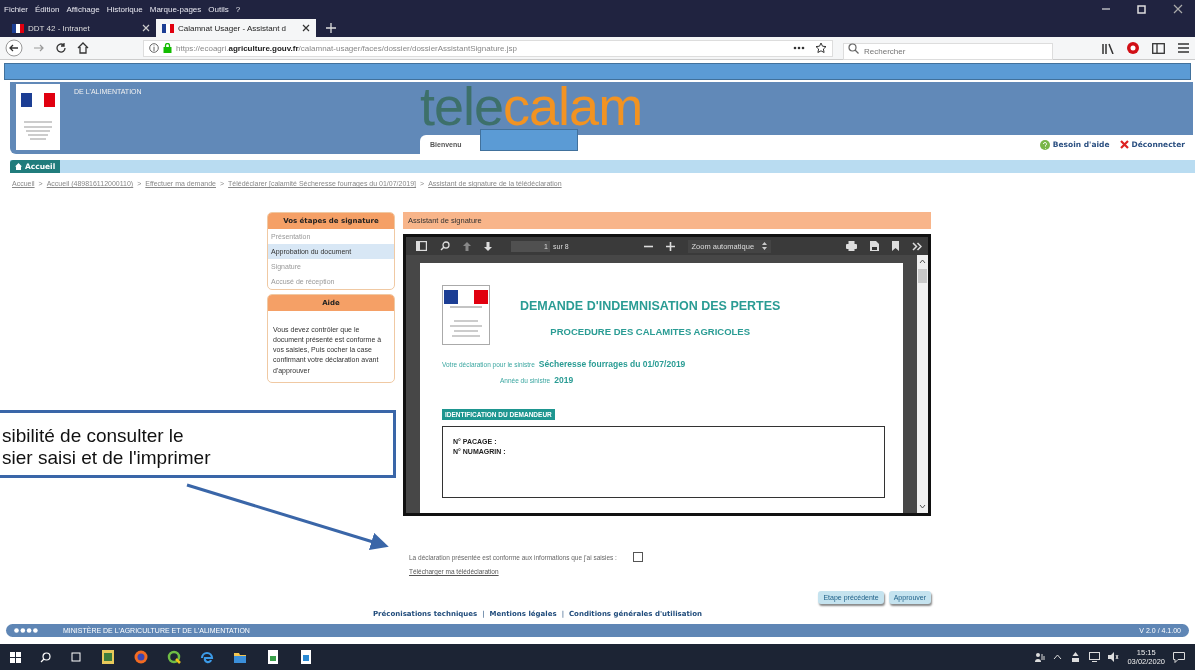 The image size is (1195, 670). I want to click on tab-title: Calamnat Usager - Assistant d, so click(233, 28).